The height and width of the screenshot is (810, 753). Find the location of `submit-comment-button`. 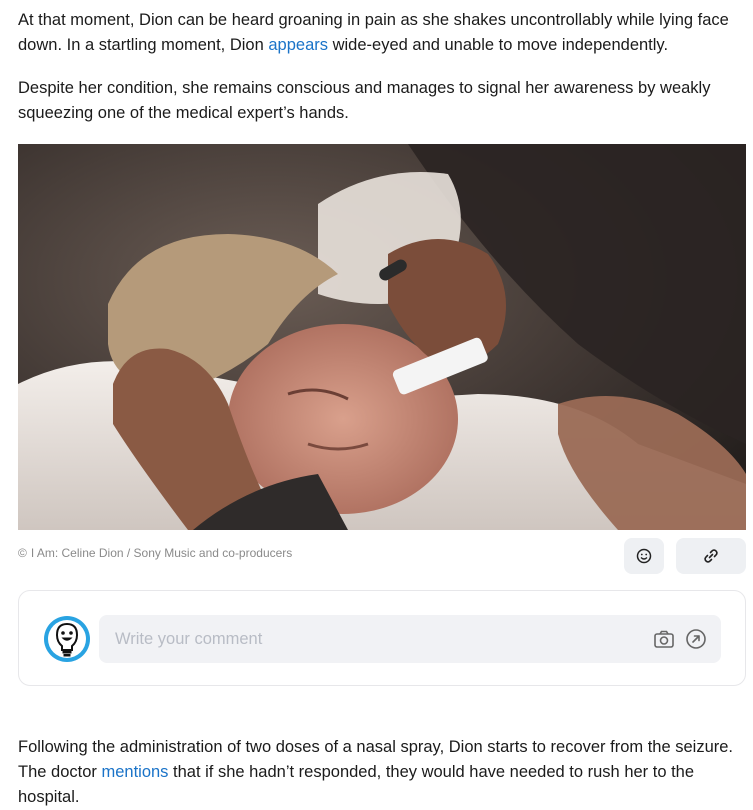

submit-comment-button is located at coordinates (696, 639).